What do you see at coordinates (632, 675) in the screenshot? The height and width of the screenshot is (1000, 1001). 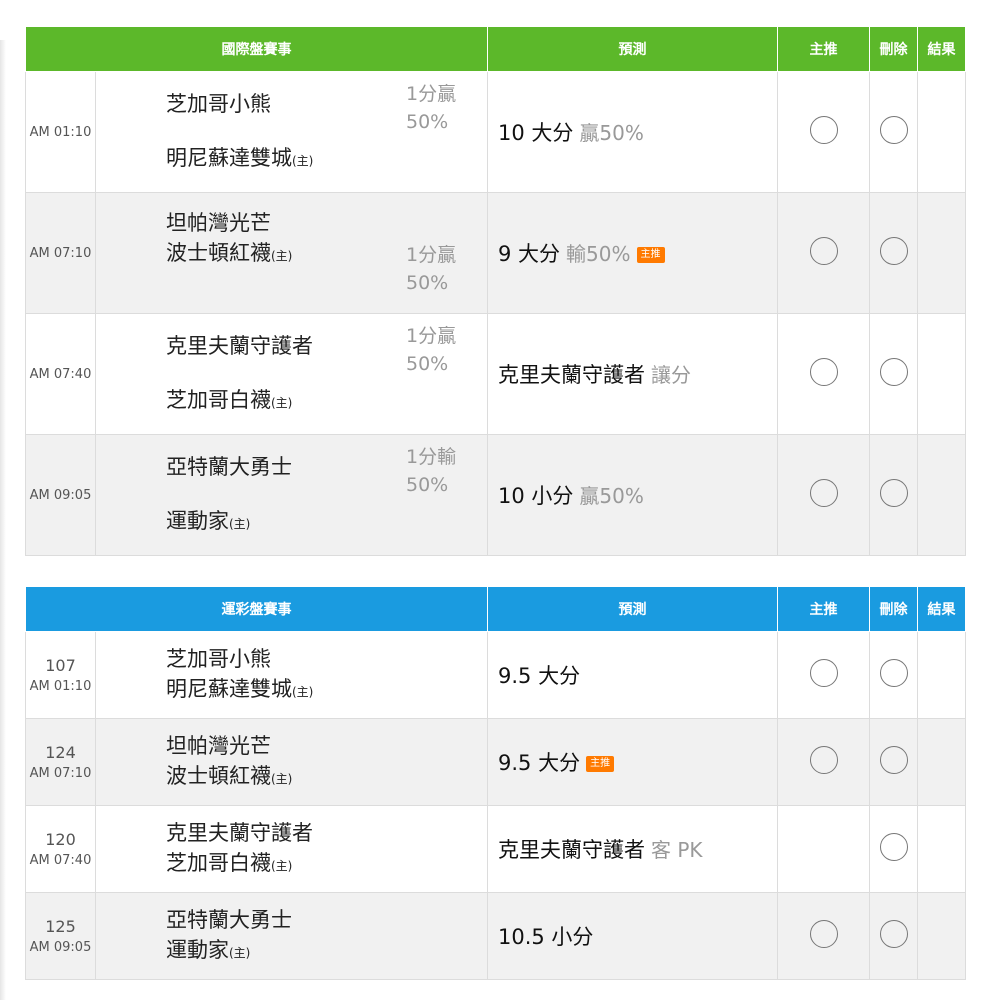 I see `prediction: 9.5 大分` at bounding box center [632, 675].